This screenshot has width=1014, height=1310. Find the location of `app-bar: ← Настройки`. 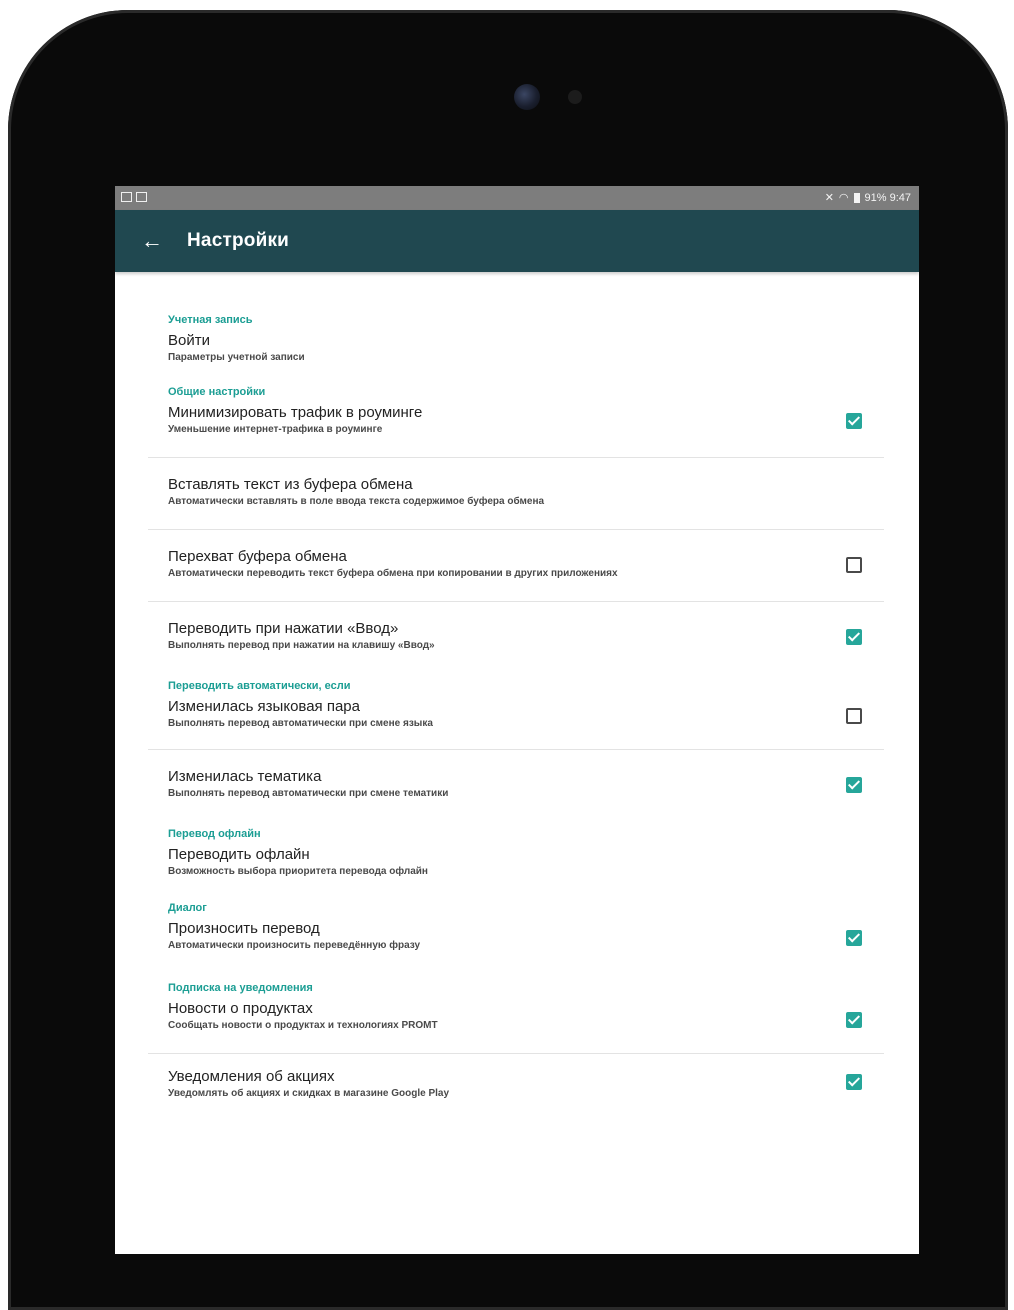

app-bar: ← Настройки is located at coordinates (517, 241).